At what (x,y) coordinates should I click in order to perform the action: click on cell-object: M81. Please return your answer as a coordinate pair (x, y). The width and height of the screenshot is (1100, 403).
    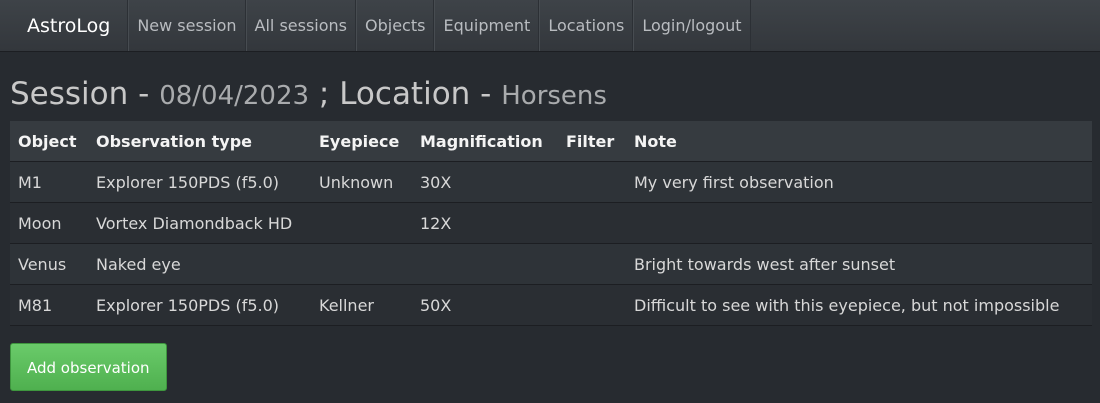
    Looking at the image, I should click on (49, 305).